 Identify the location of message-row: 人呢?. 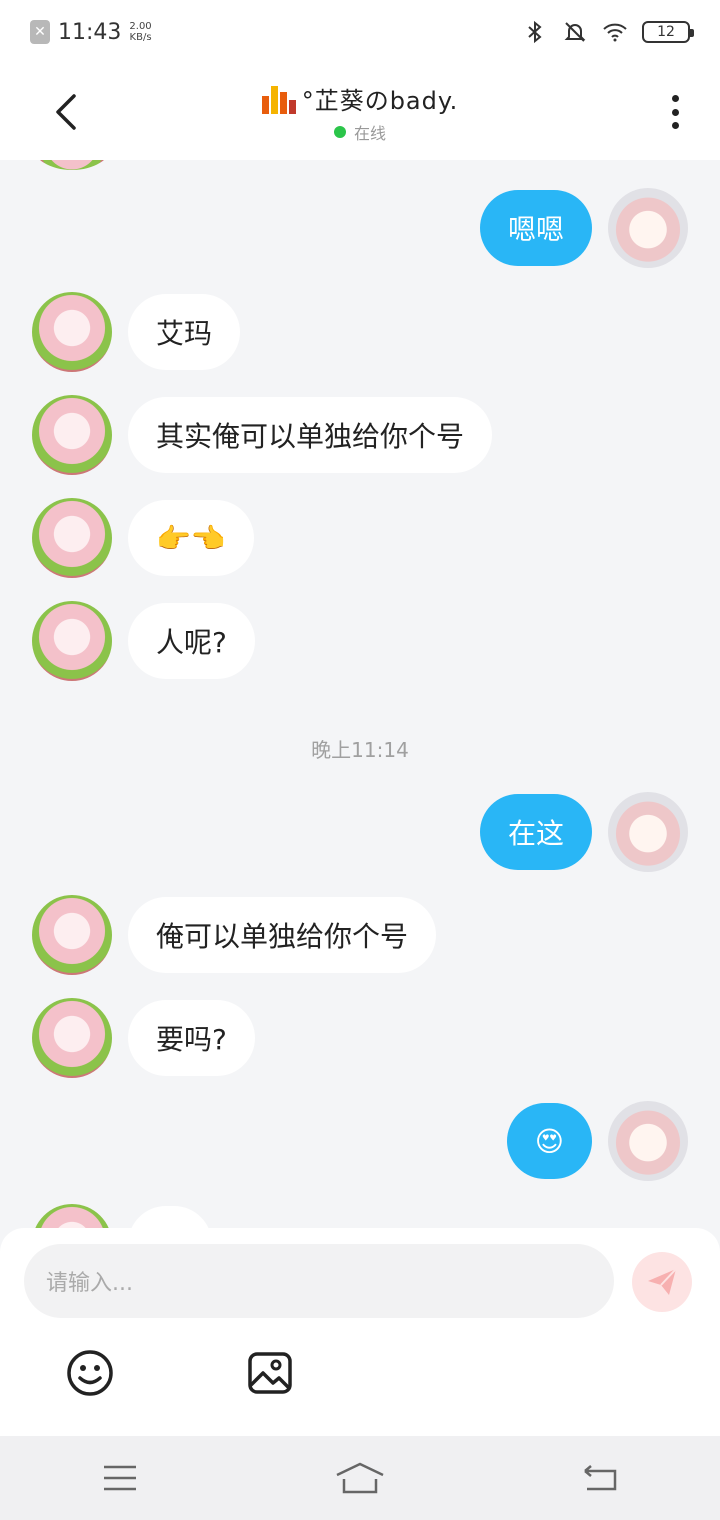
(143, 641).